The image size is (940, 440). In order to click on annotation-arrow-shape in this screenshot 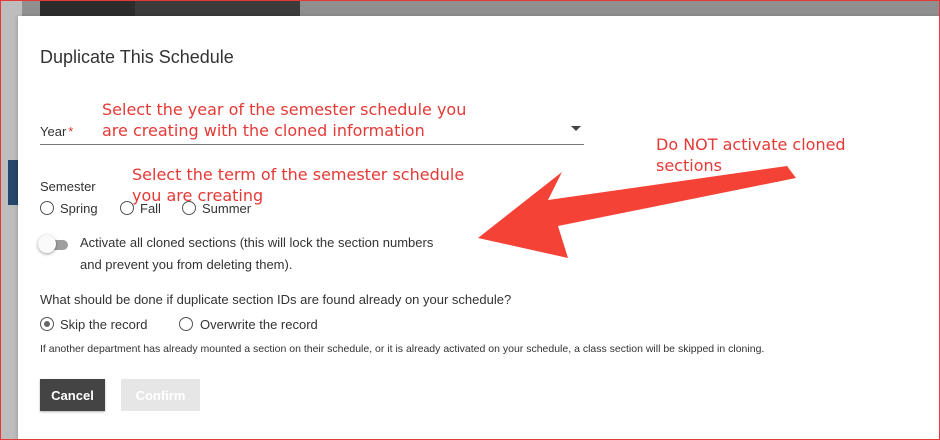, I will do `click(637, 212)`.